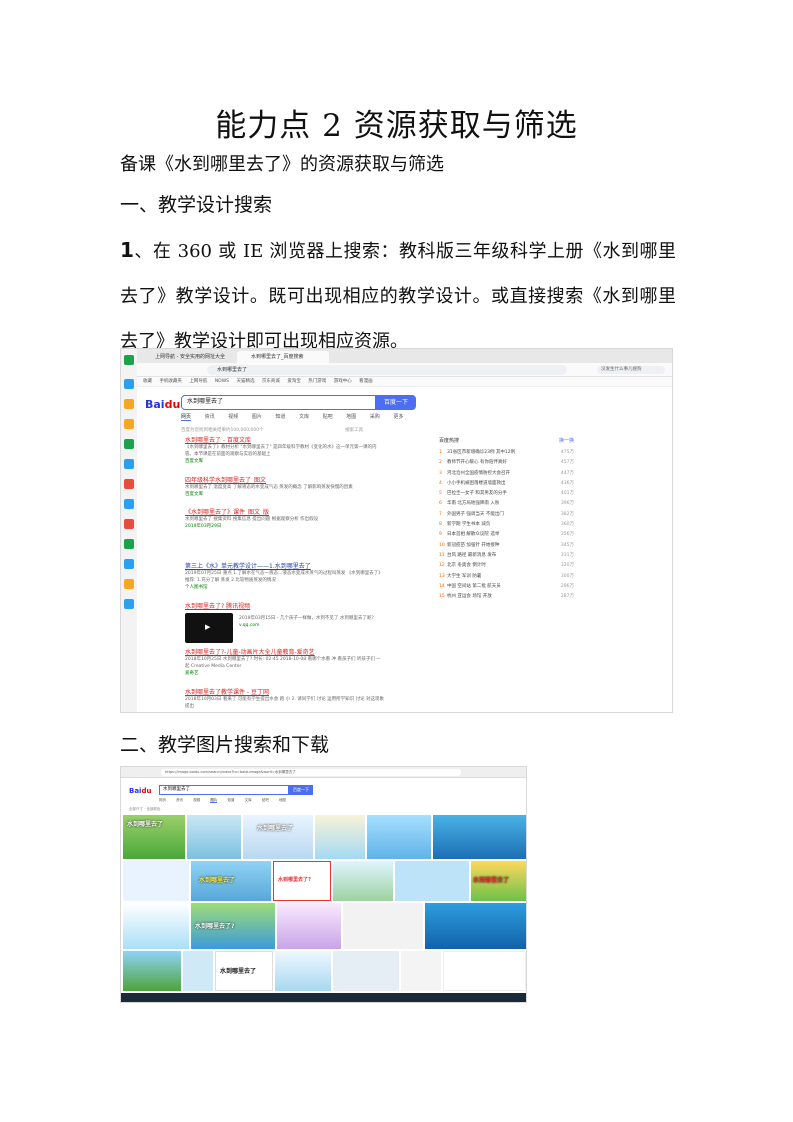 The height and width of the screenshot is (1122, 793). What do you see at coordinates (366, 381) in the screenshot?
I see `bookmark-item: 看漫画` at bounding box center [366, 381].